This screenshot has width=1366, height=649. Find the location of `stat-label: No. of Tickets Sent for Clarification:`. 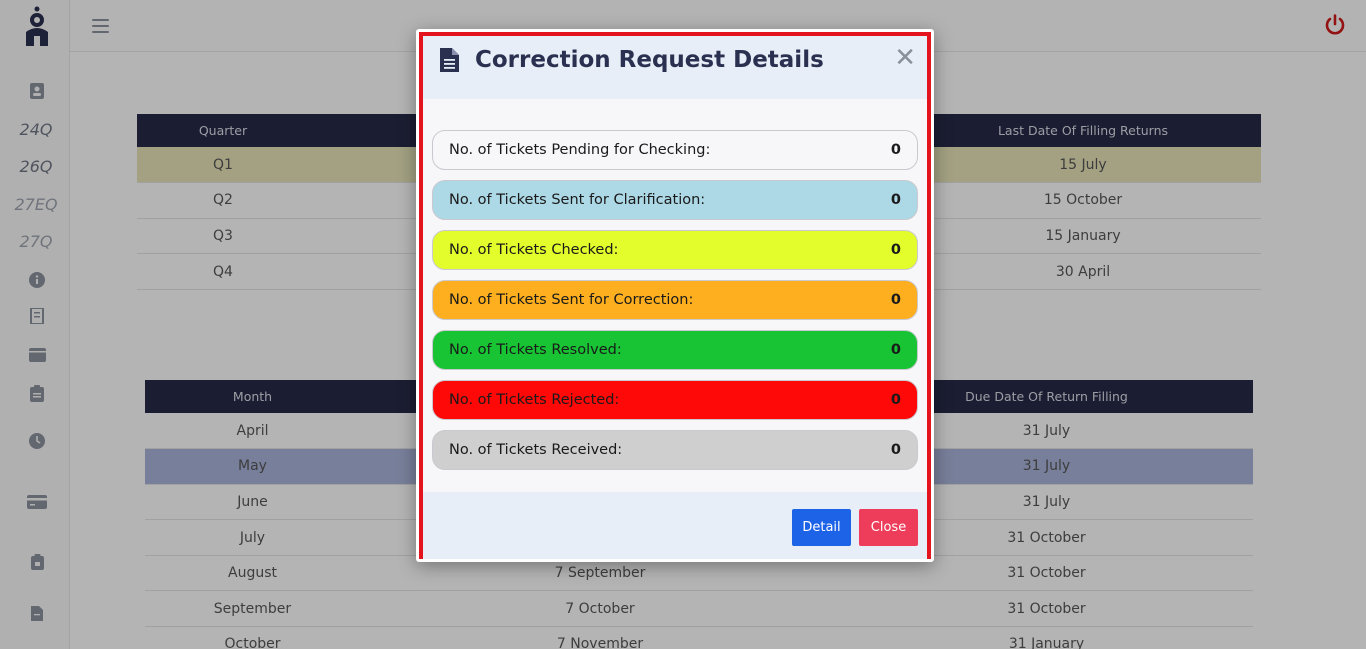

stat-label: No. of Tickets Sent for Clarification: is located at coordinates (577, 200).